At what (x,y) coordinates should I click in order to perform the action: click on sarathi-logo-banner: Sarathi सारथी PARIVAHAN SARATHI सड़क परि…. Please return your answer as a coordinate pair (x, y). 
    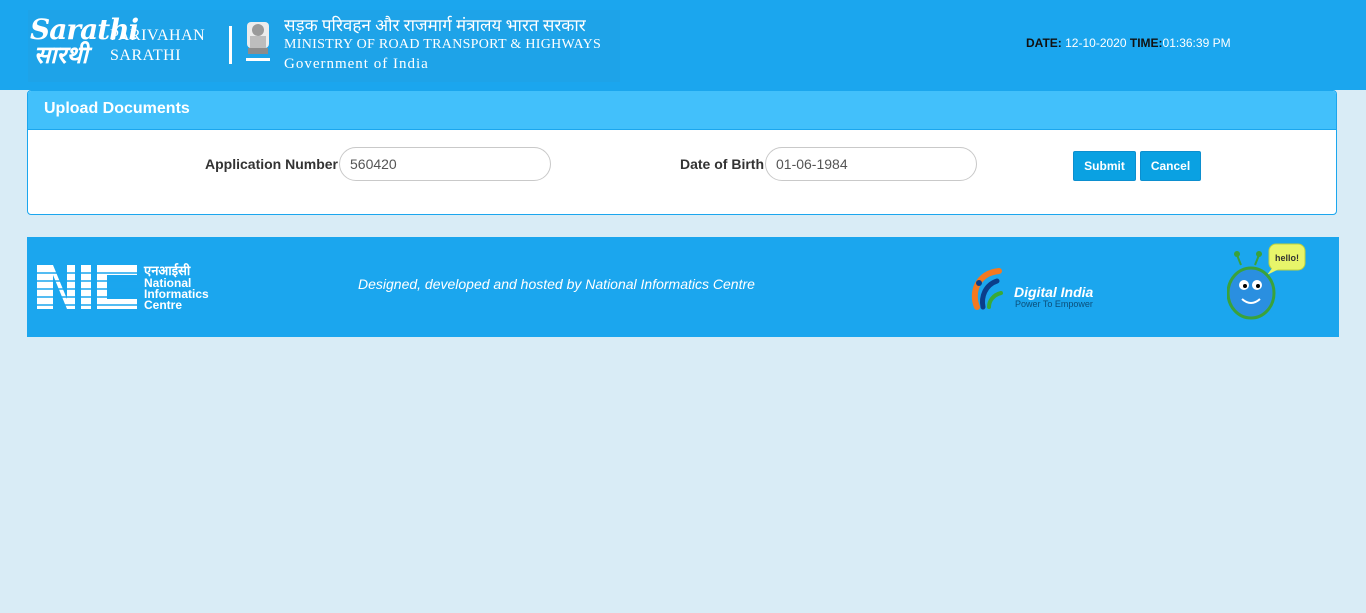
    Looking at the image, I should click on (324, 46).